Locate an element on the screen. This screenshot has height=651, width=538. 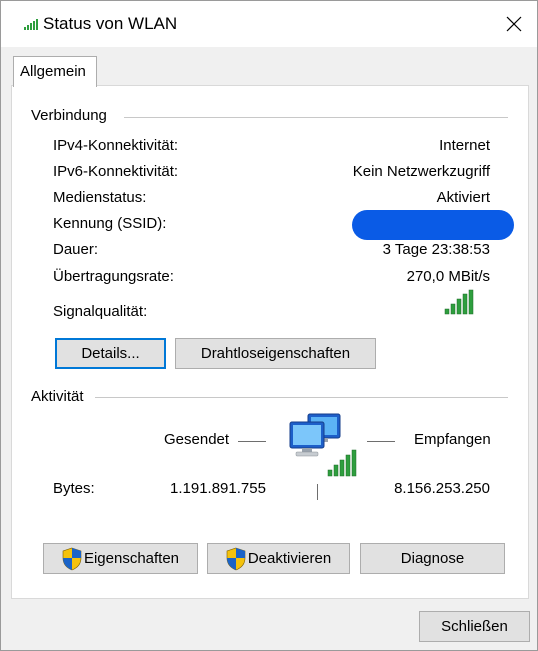
ssid-redacted-value is located at coordinates (433, 225).